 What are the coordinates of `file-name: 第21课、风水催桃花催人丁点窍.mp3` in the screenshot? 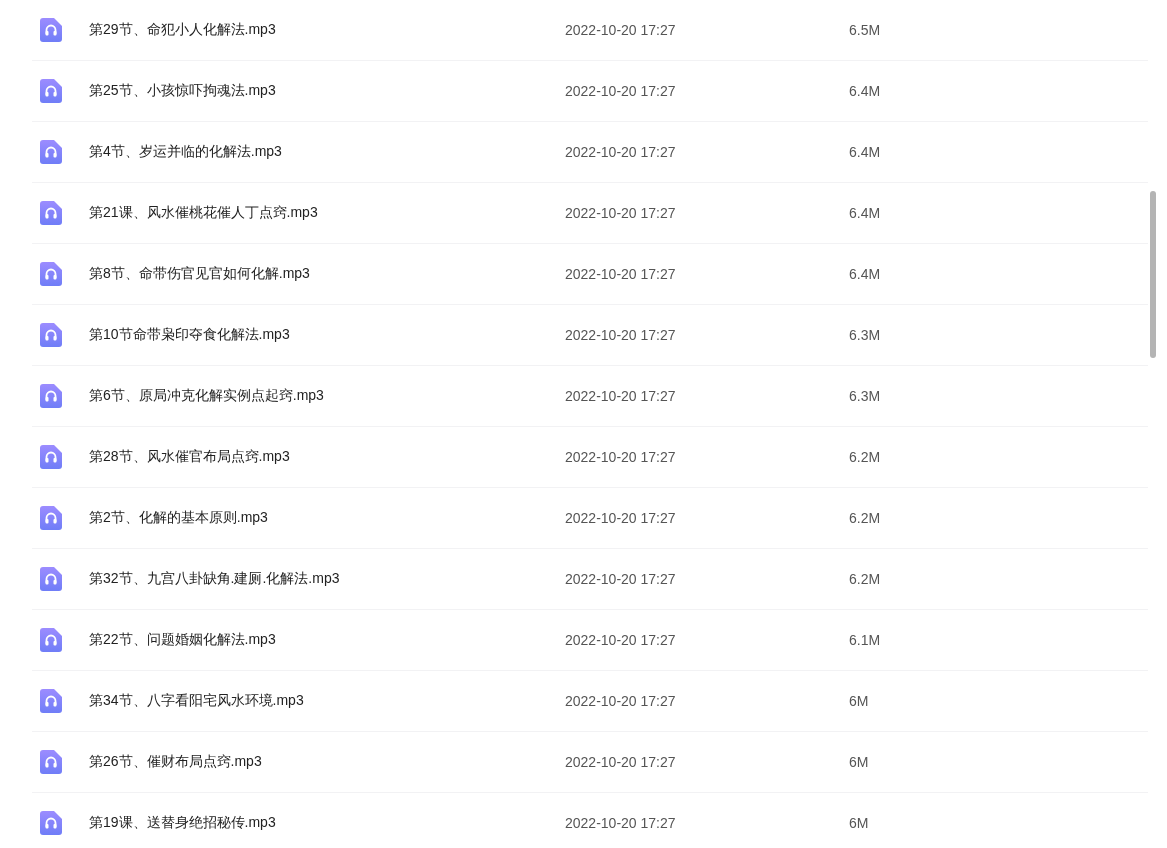 It's located at (327, 213).